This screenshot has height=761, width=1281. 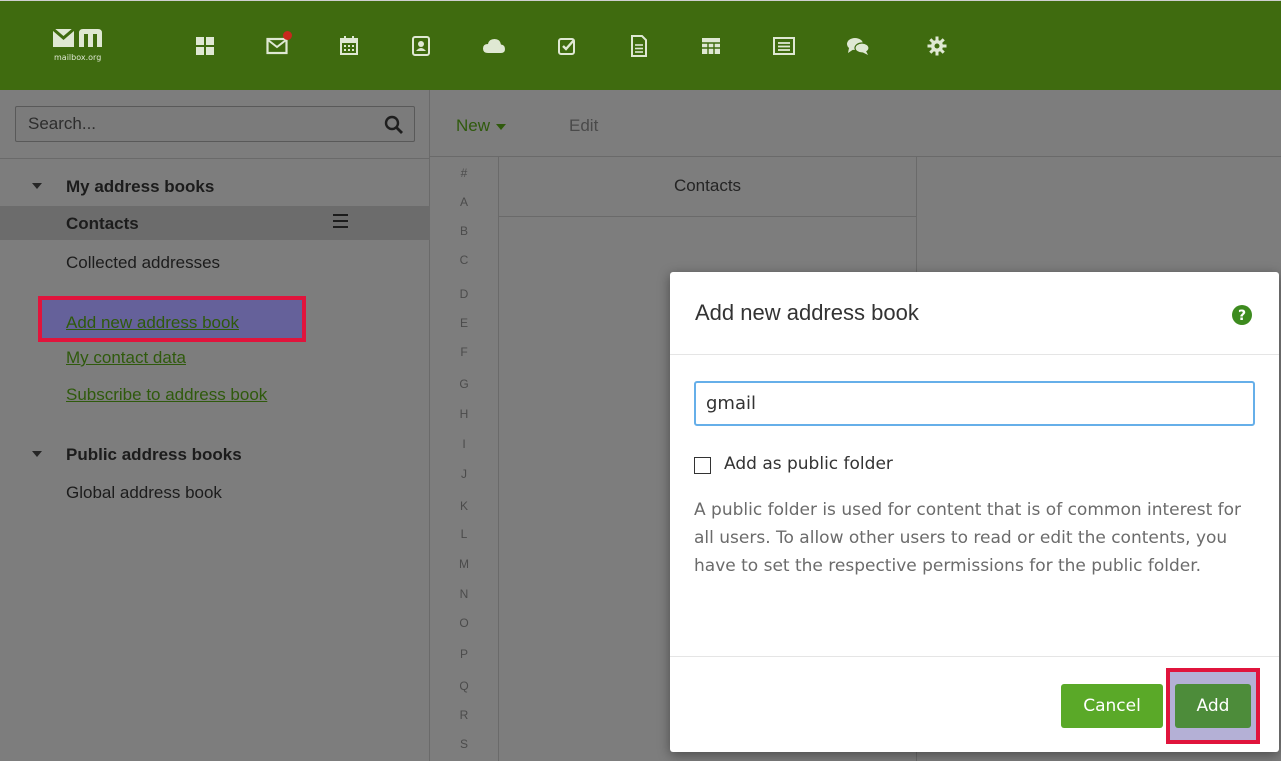 I want to click on alpha-letter: G, so click(x=464, y=384).